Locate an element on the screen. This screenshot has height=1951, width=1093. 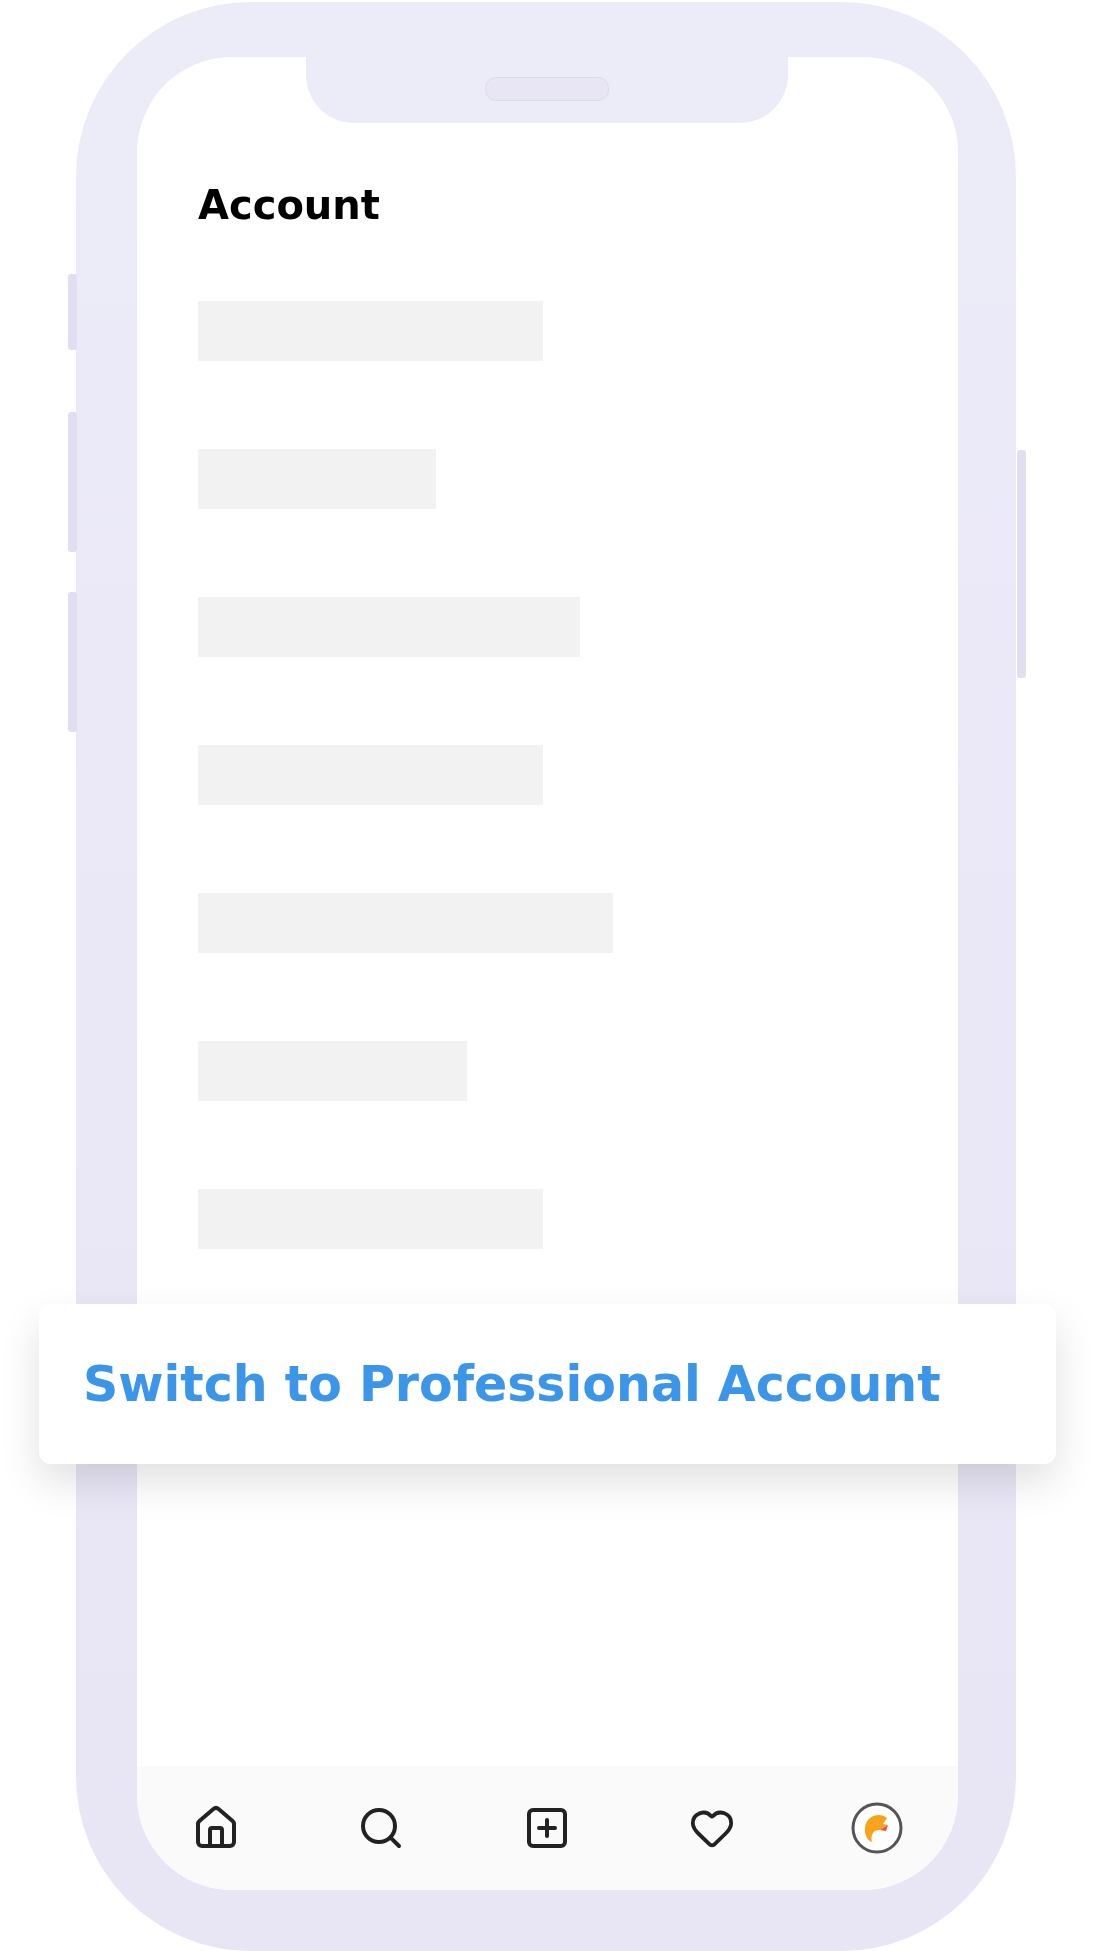
switch-account-button: Switch to Professional Account is located at coordinates (547, 1384).